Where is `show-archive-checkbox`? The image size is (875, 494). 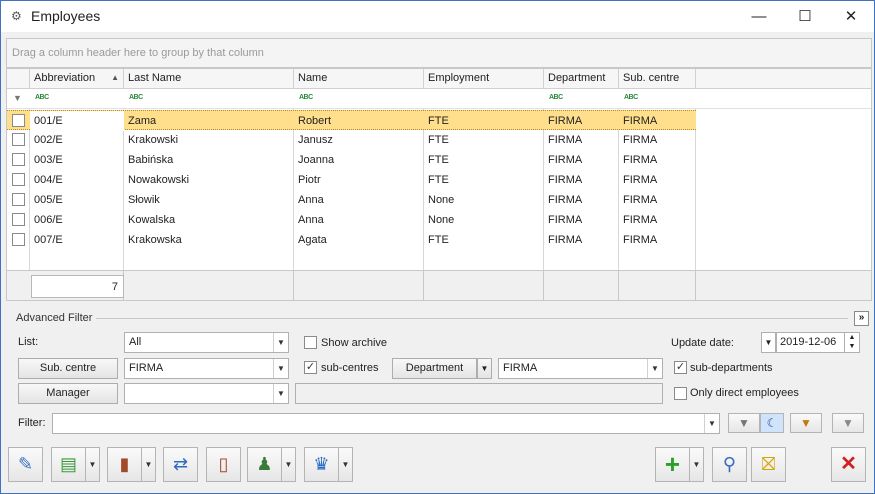
show-archive-checkbox is located at coordinates (310, 342).